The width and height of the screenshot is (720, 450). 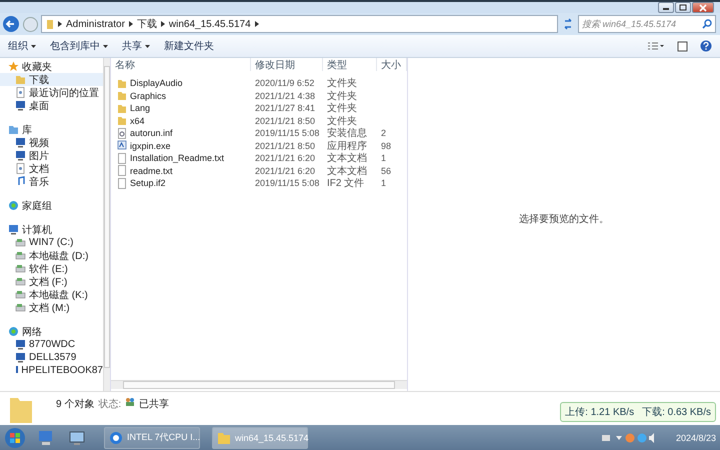 What do you see at coordinates (51, 105) in the screenshot?
I see `sidebar-item: 桌面` at bounding box center [51, 105].